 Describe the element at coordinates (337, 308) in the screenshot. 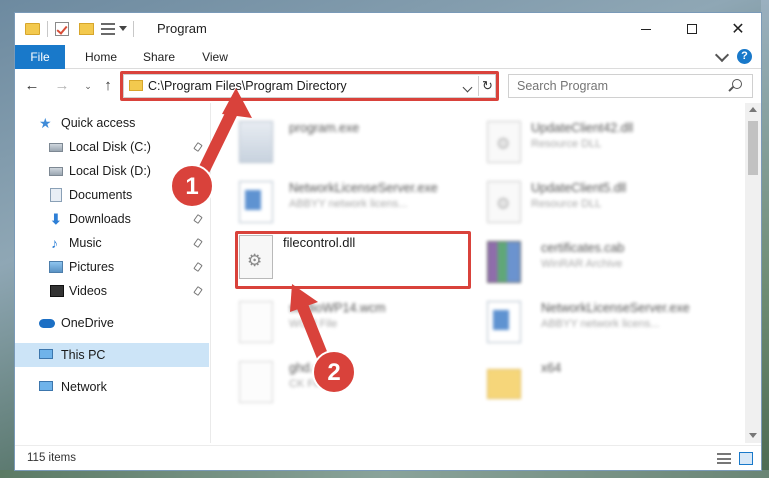

I see `file-name: studioWP14.wcm` at that location.